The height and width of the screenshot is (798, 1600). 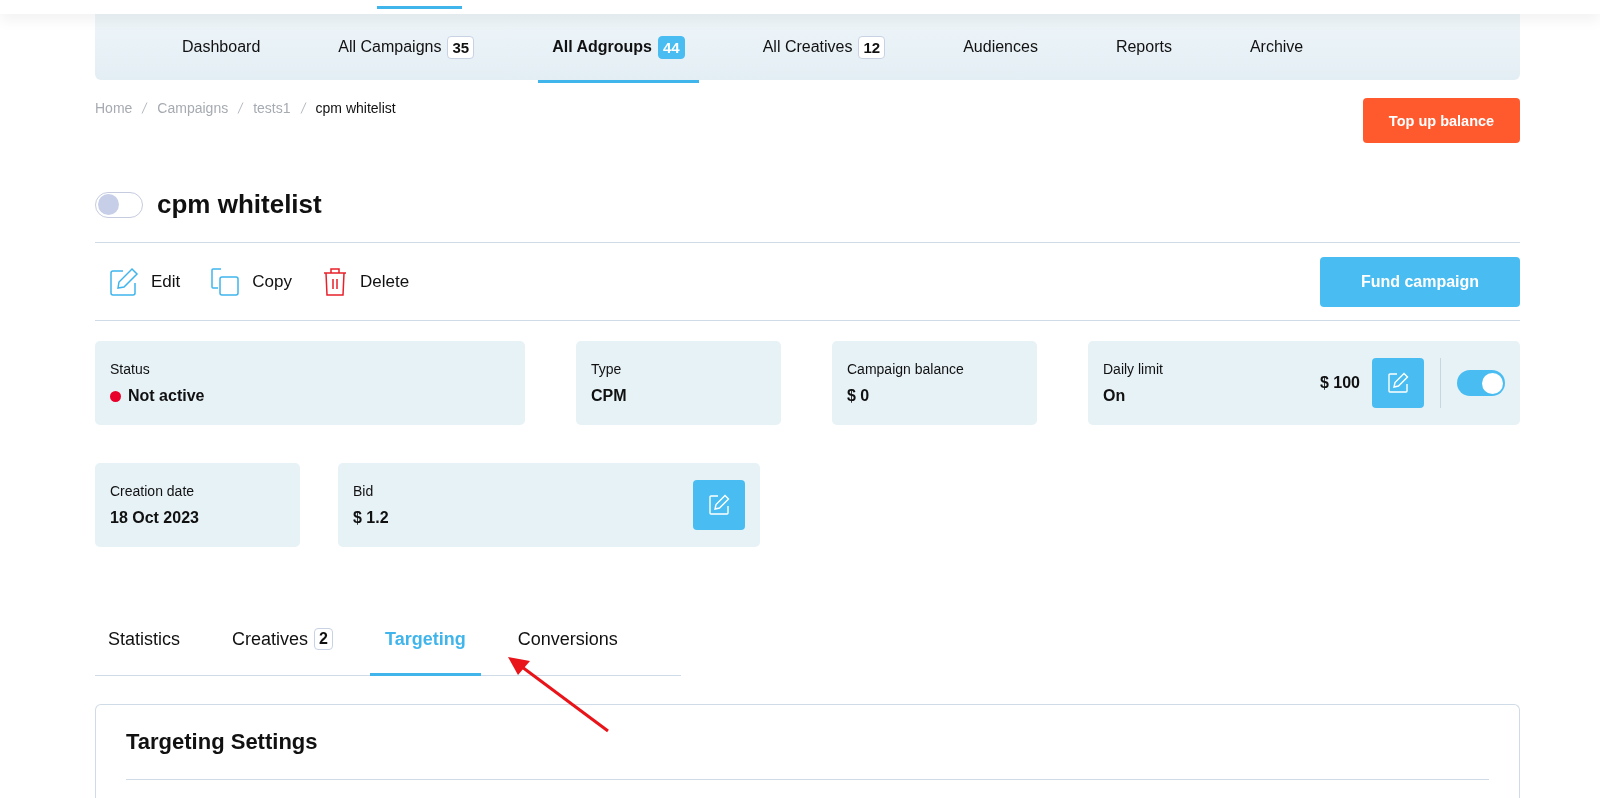 I want to click on limit-amount: $ 100, so click(x=1339, y=383).